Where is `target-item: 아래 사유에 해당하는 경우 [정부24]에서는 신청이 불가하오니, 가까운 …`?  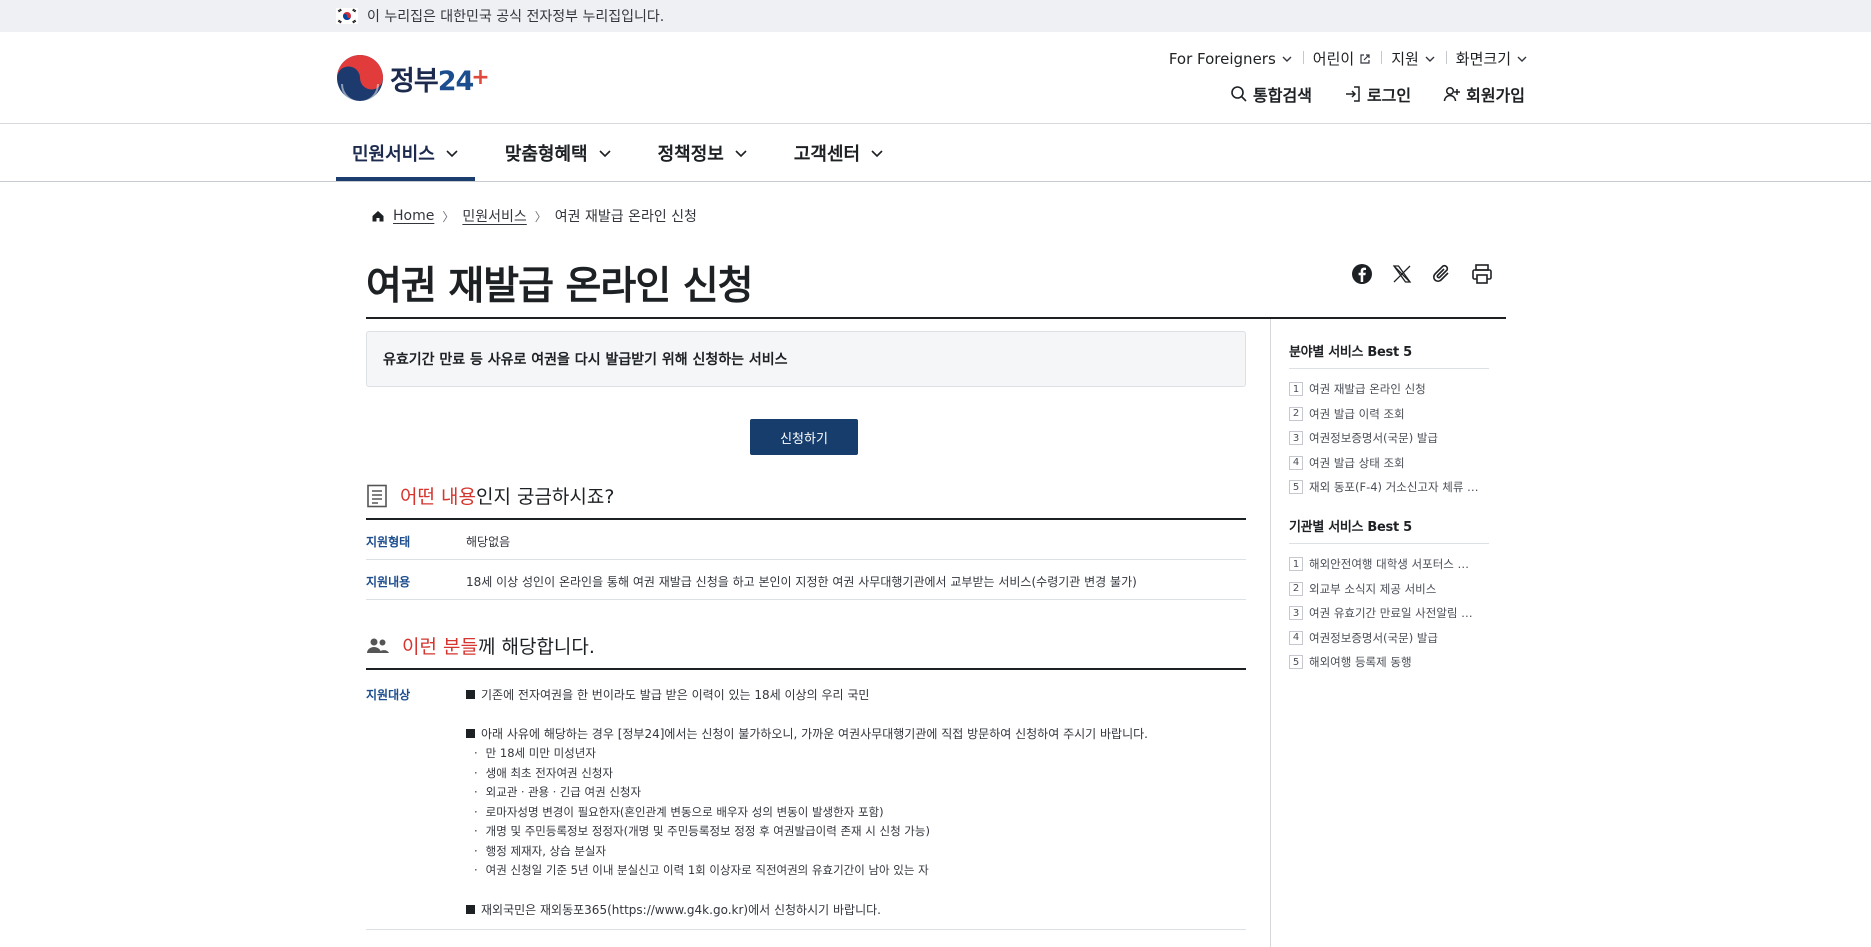 target-item: 아래 사유에 해당하는 경우 [정부24]에서는 신청이 불가하오니, 가까운 … is located at coordinates (807, 733).